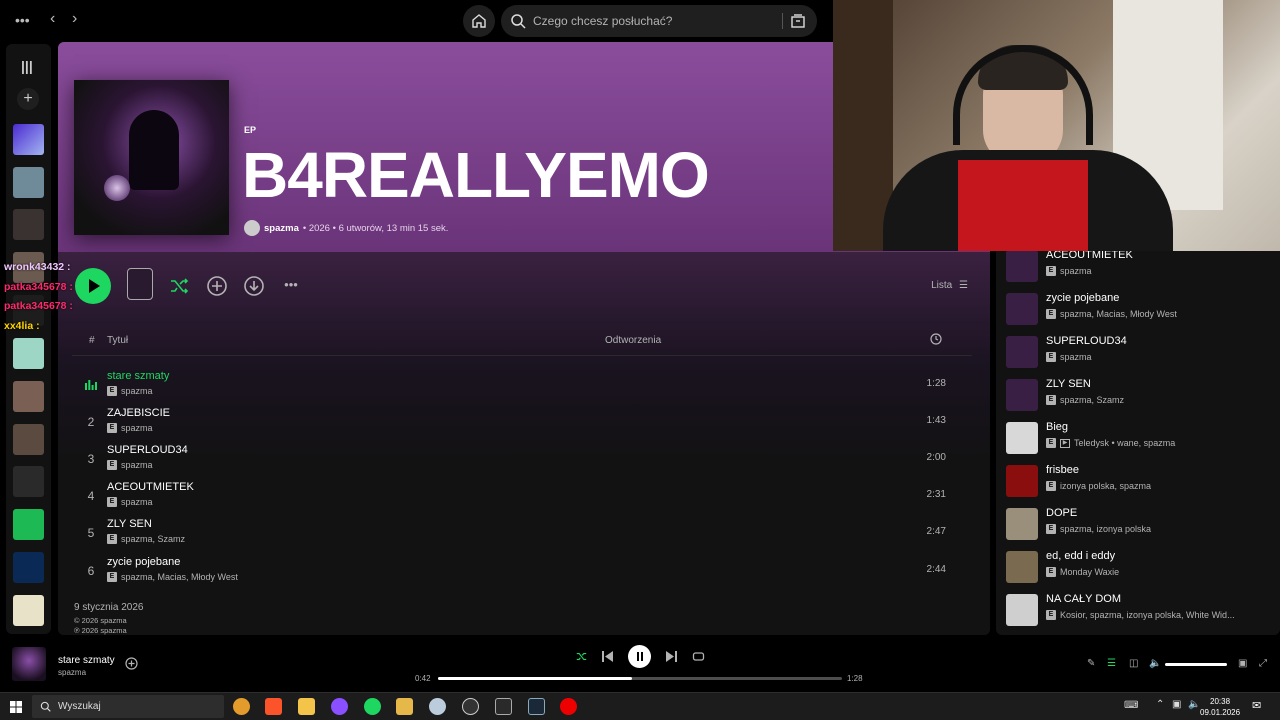 This screenshot has width=1280, height=720. Describe the element at coordinates (1141, 483) in the screenshot. I see `queue-item: frisbee Eizonya polska, spazma` at that location.